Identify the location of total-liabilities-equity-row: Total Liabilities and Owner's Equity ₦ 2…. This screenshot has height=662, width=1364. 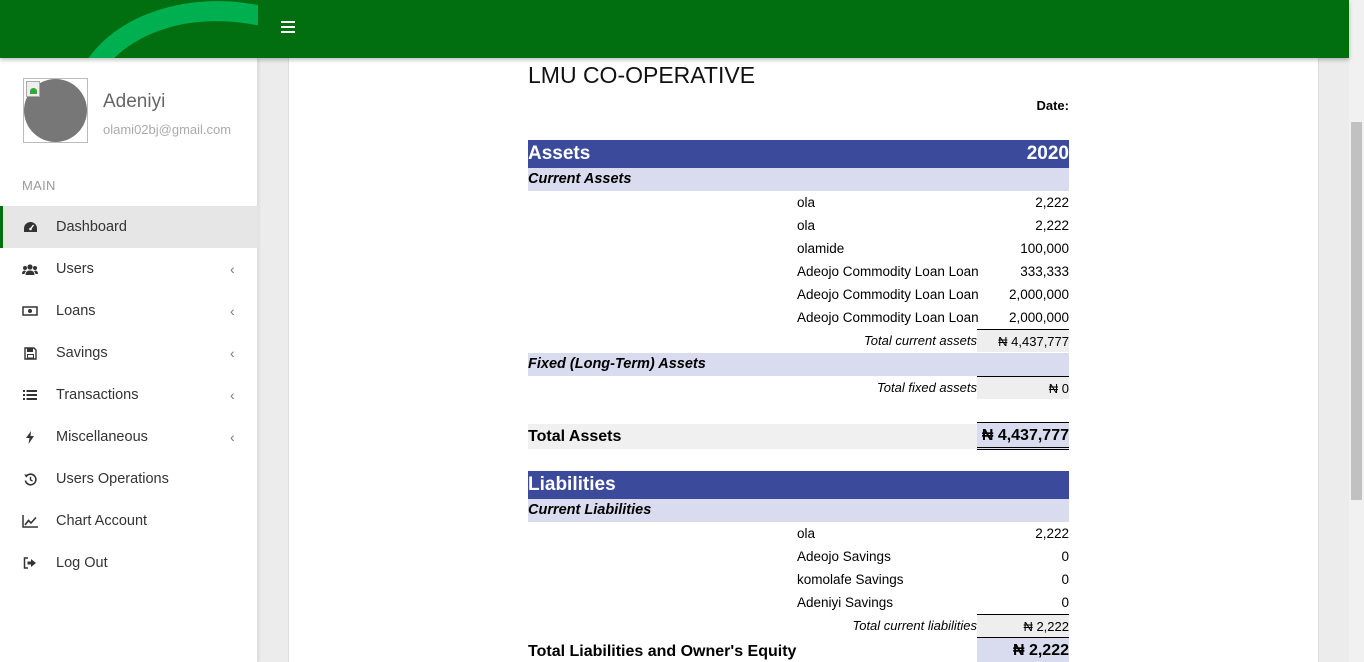
(798, 649).